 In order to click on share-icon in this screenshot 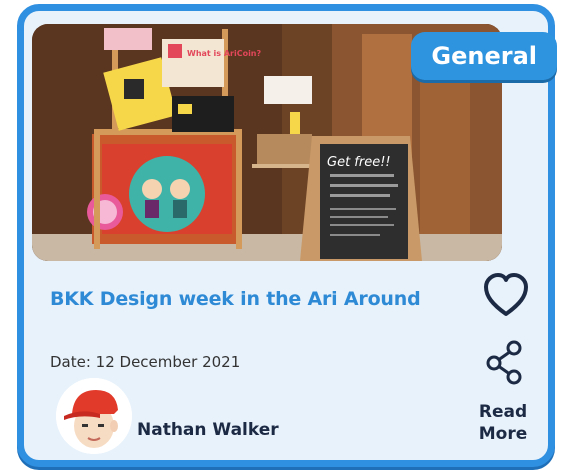, I will do `click(505, 362)`.